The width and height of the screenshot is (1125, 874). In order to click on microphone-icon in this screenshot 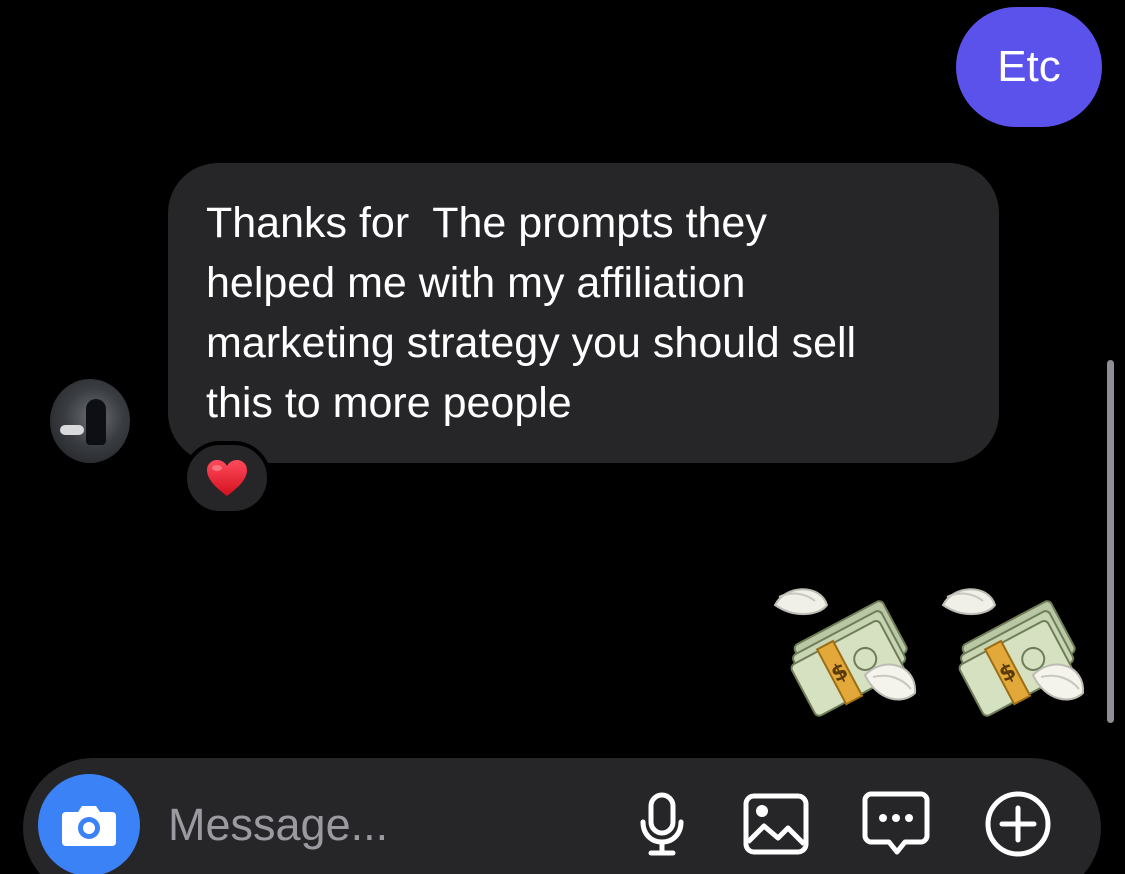, I will do `click(662, 824)`.